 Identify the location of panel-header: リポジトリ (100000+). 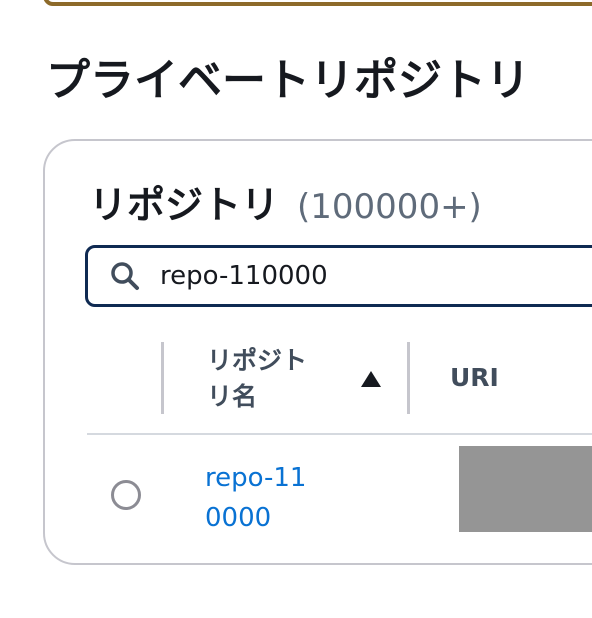
(285, 201).